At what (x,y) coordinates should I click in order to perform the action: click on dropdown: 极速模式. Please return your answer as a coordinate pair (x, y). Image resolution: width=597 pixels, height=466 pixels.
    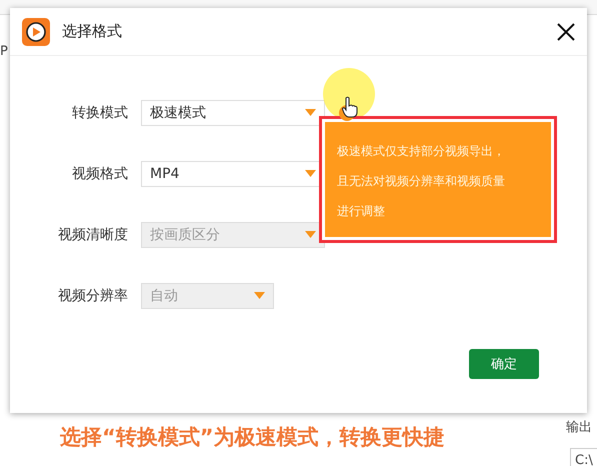
    Looking at the image, I should click on (233, 113).